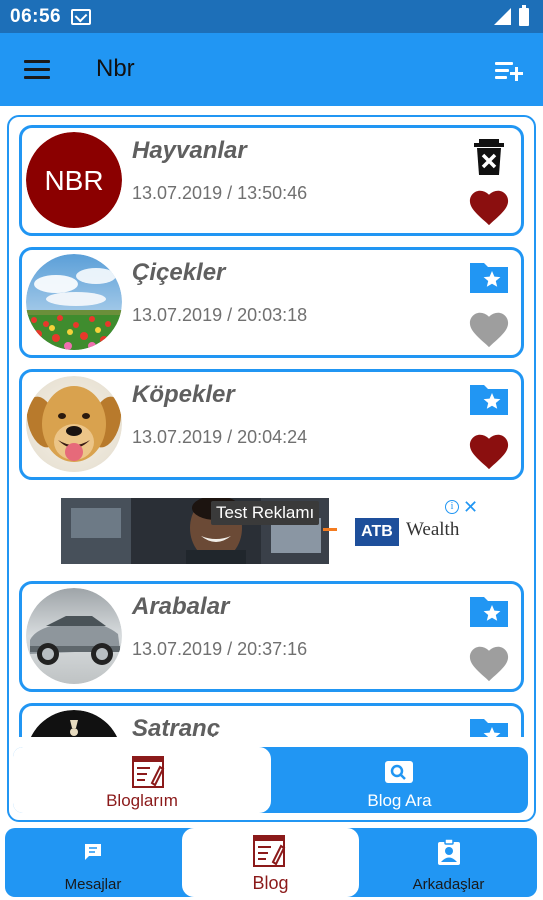  What do you see at coordinates (452, 507) in the screenshot?
I see `ad-info-icon: i` at bounding box center [452, 507].